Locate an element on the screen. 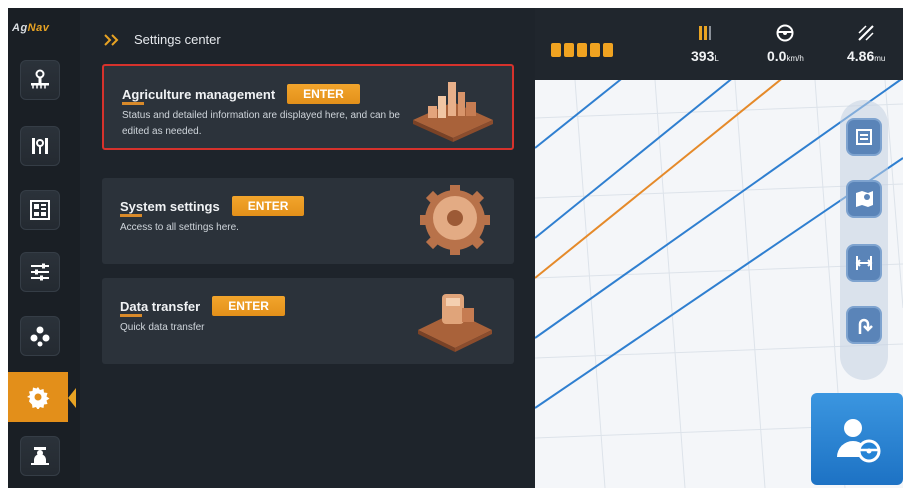  sidebar-item-calibration is located at coordinates (40, 146).